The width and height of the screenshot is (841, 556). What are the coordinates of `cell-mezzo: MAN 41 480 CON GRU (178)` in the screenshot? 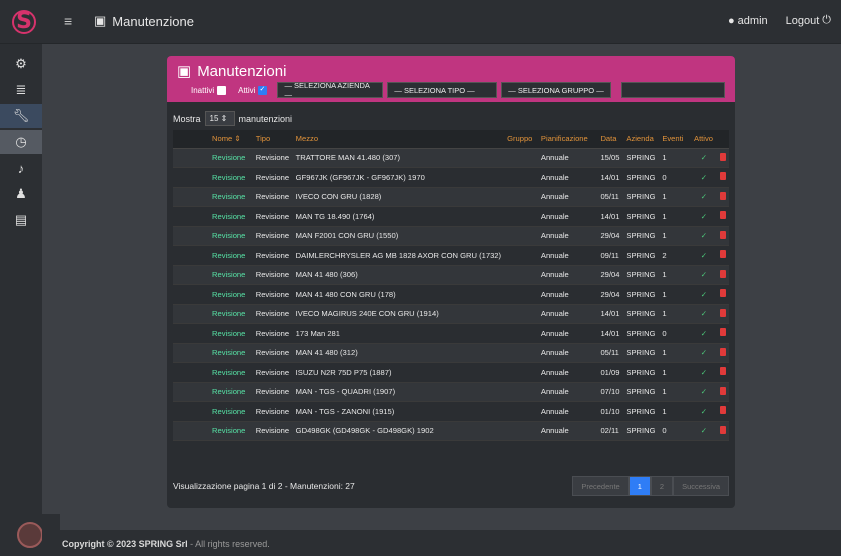 It's located at (398, 294).